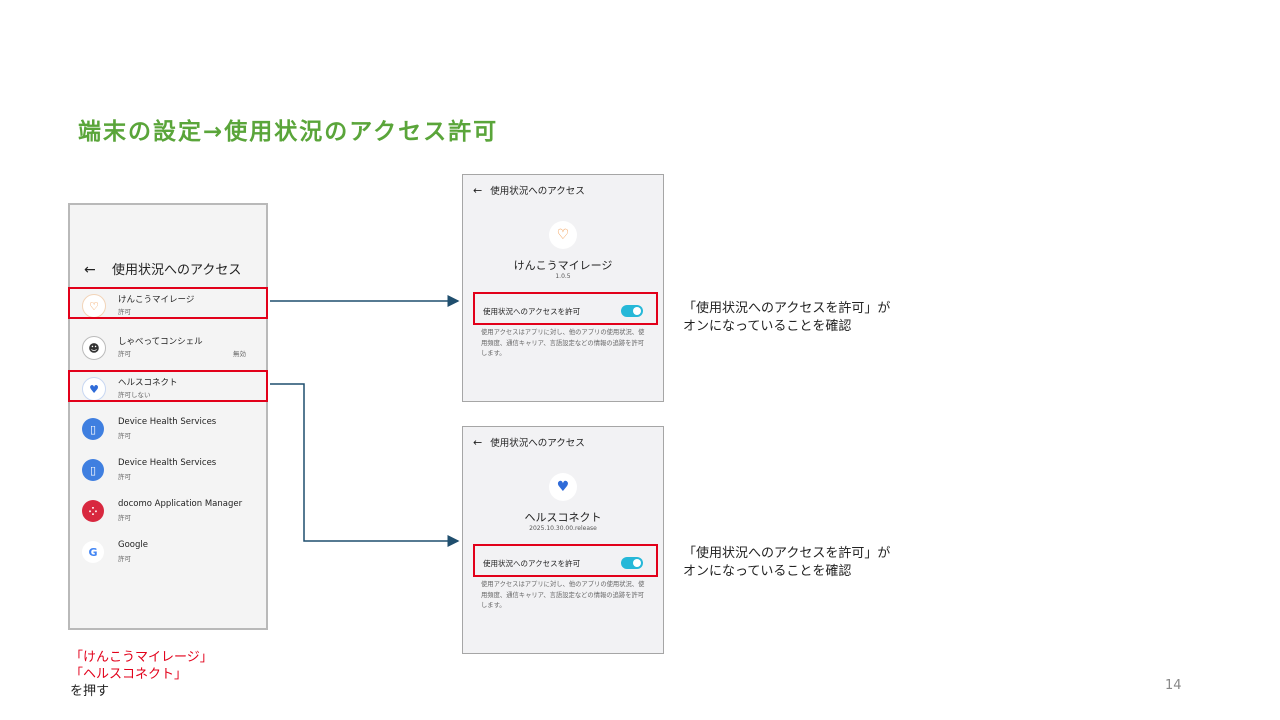 The width and height of the screenshot is (1280, 720). What do you see at coordinates (786, 563) in the screenshot?
I see `note-bottom: 「使用状況へのアクセスを許可」が オンになっていることを確認` at bounding box center [786, 563].